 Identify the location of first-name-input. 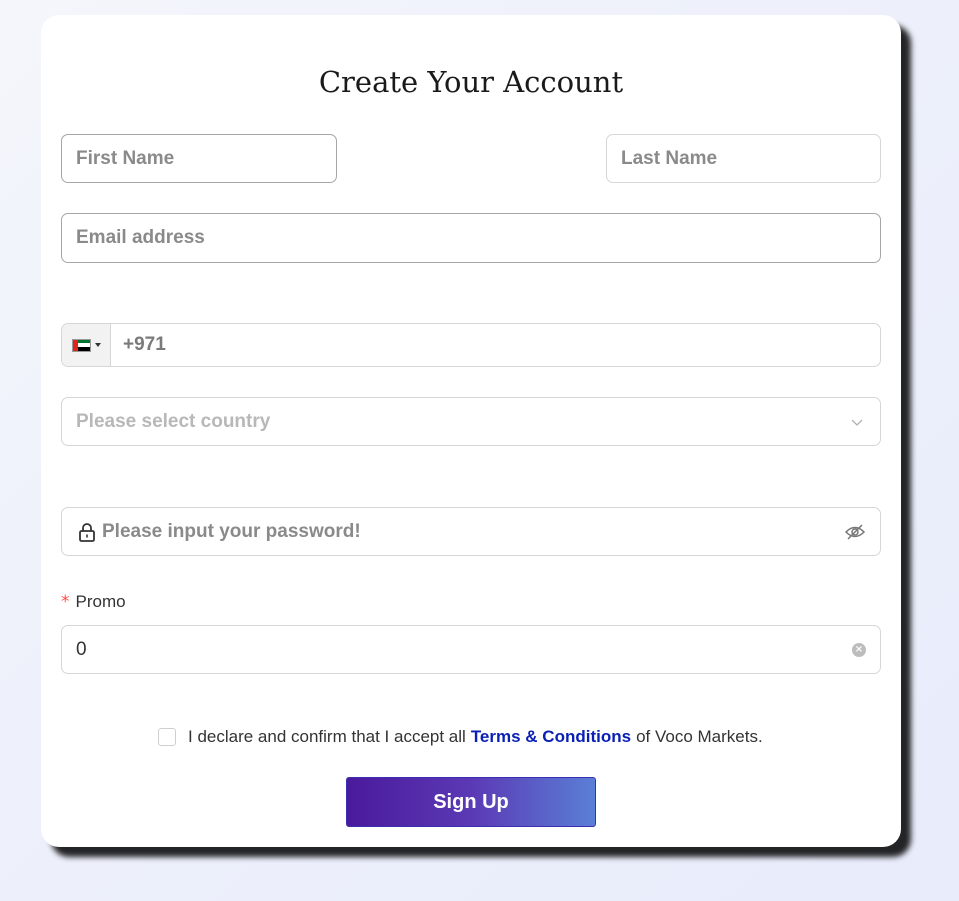
(199, 158).